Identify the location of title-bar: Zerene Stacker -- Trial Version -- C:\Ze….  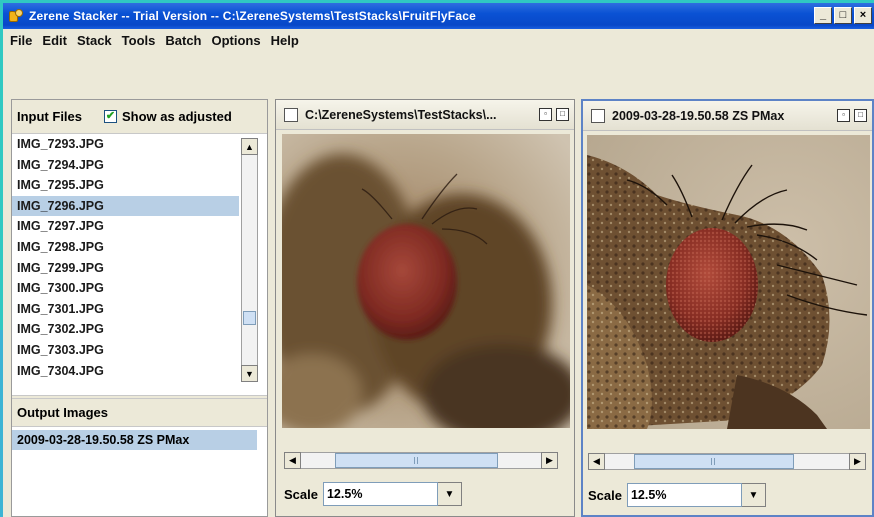
(438, 16).